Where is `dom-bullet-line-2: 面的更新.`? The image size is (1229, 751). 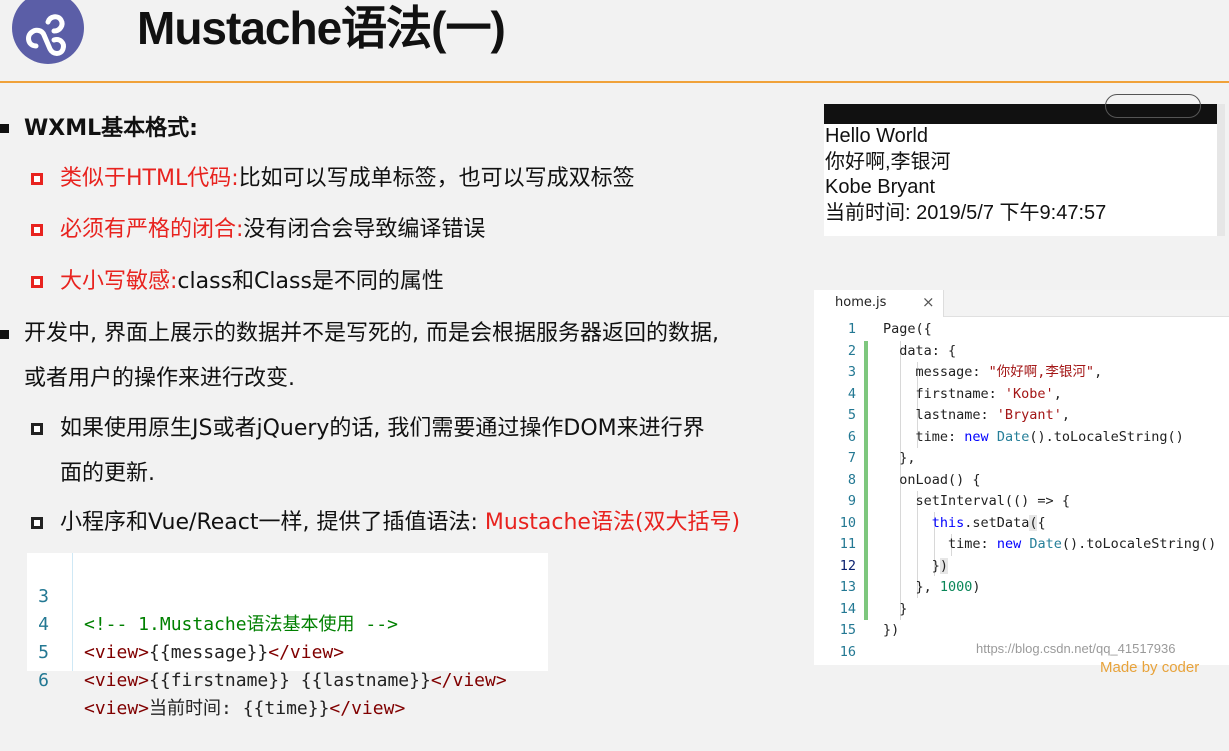 dom-bullet-line-2: 面的更新. is located at coordinates (107, 473).